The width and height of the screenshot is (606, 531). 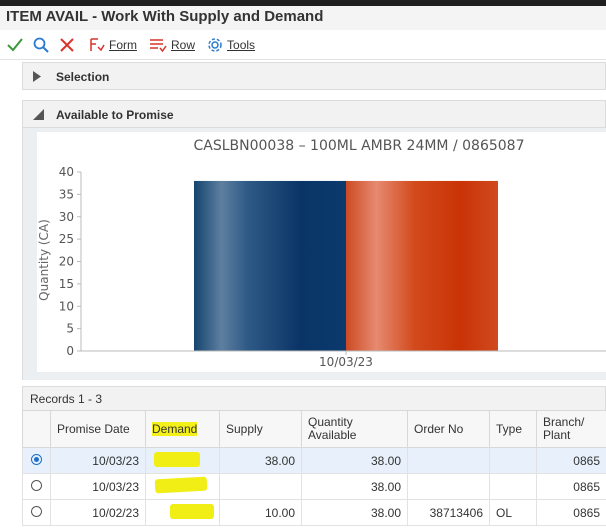 What do you see at coordinates (44, 260) in the screenshot?
I see `y-axis-label: Quantity (CA)` at bounding box center [44, 260].